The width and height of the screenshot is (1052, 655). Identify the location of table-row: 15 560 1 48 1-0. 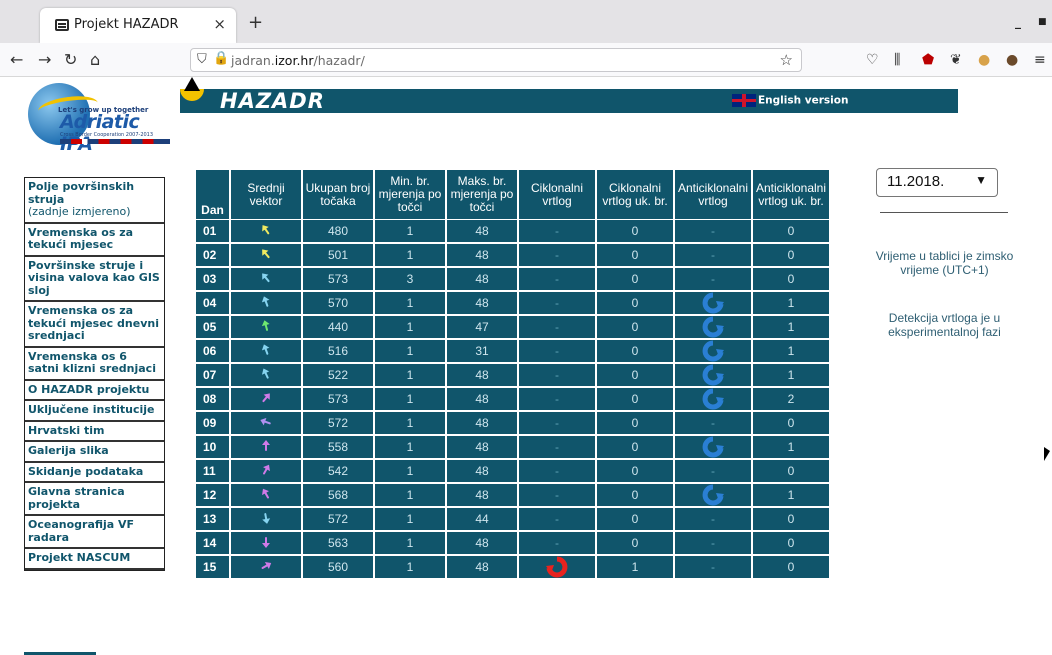
(512, 568).